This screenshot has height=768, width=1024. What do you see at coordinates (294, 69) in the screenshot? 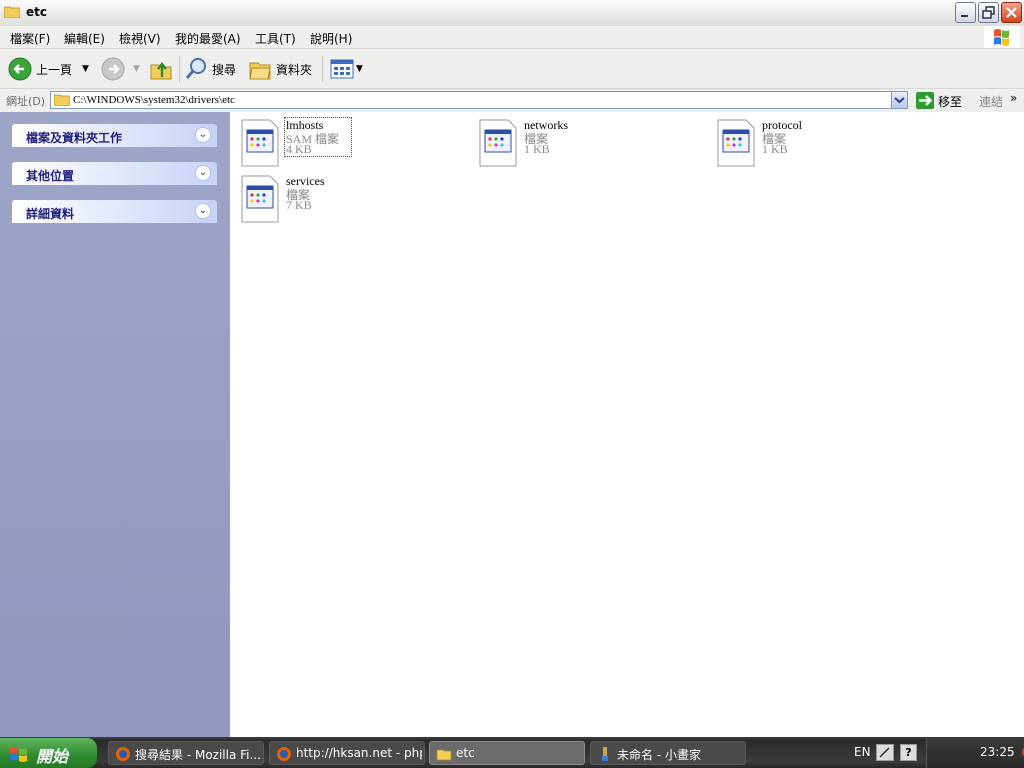
I see `folders-label: 資料夾` at bounding box center [294, 69].